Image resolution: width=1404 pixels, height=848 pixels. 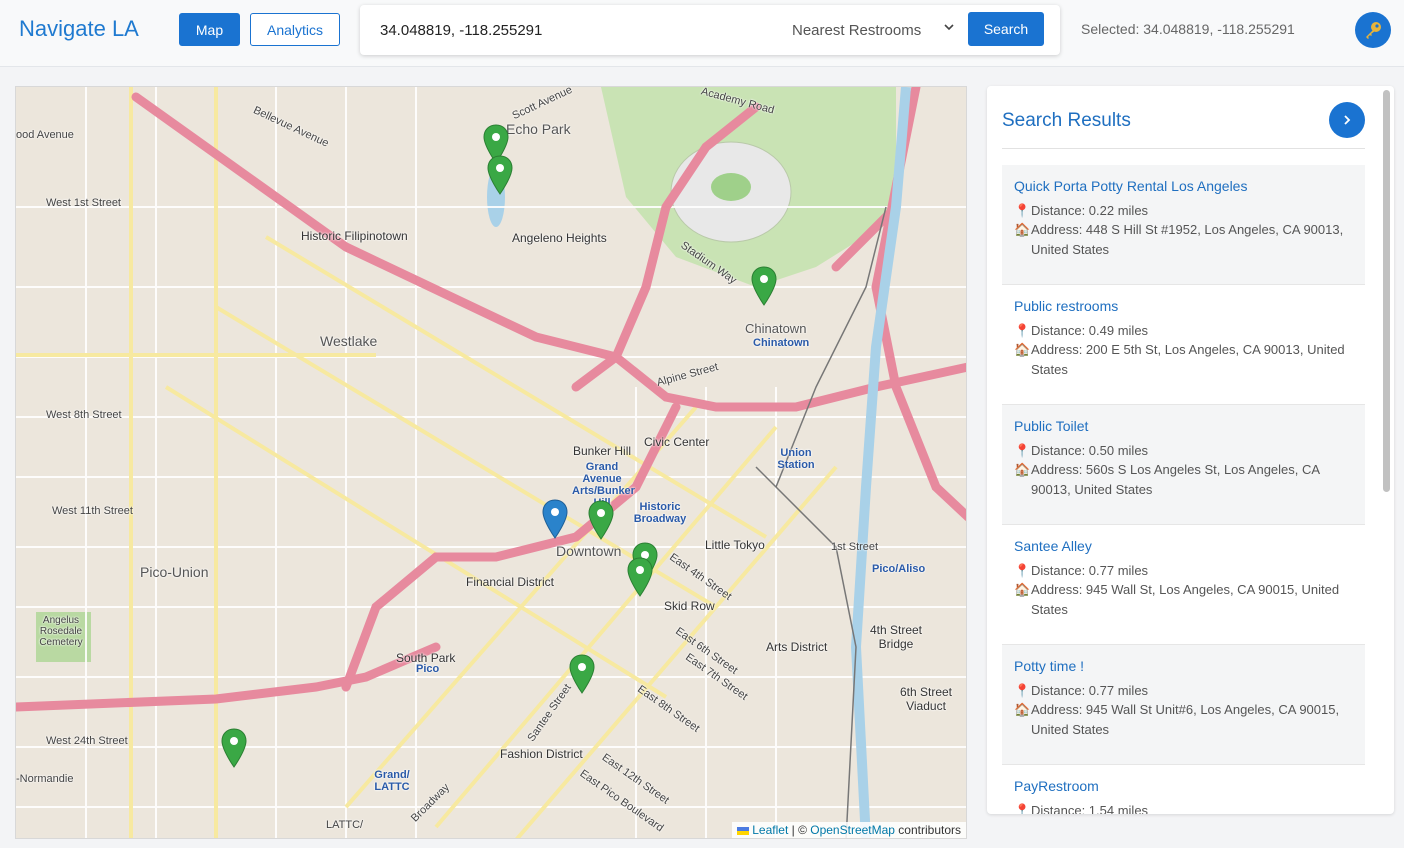 I want to click on map-label-pico-union: Pico-Union, so click(x=174, y=572).